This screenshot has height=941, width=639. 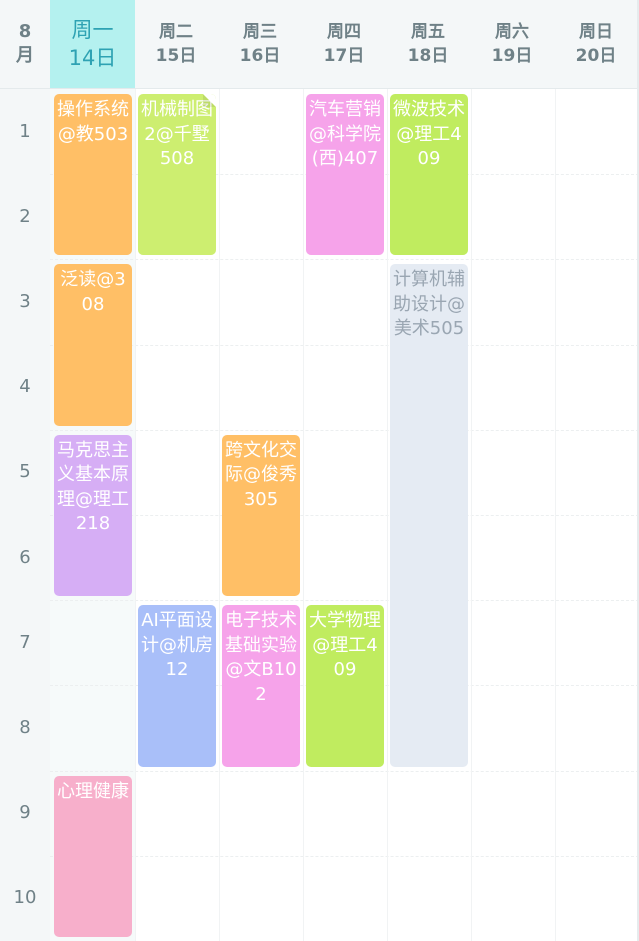 What do you see at coordinates (92, 58) in the screenshot?
I see `date-label: 14日` at bounding box center [92, 58].